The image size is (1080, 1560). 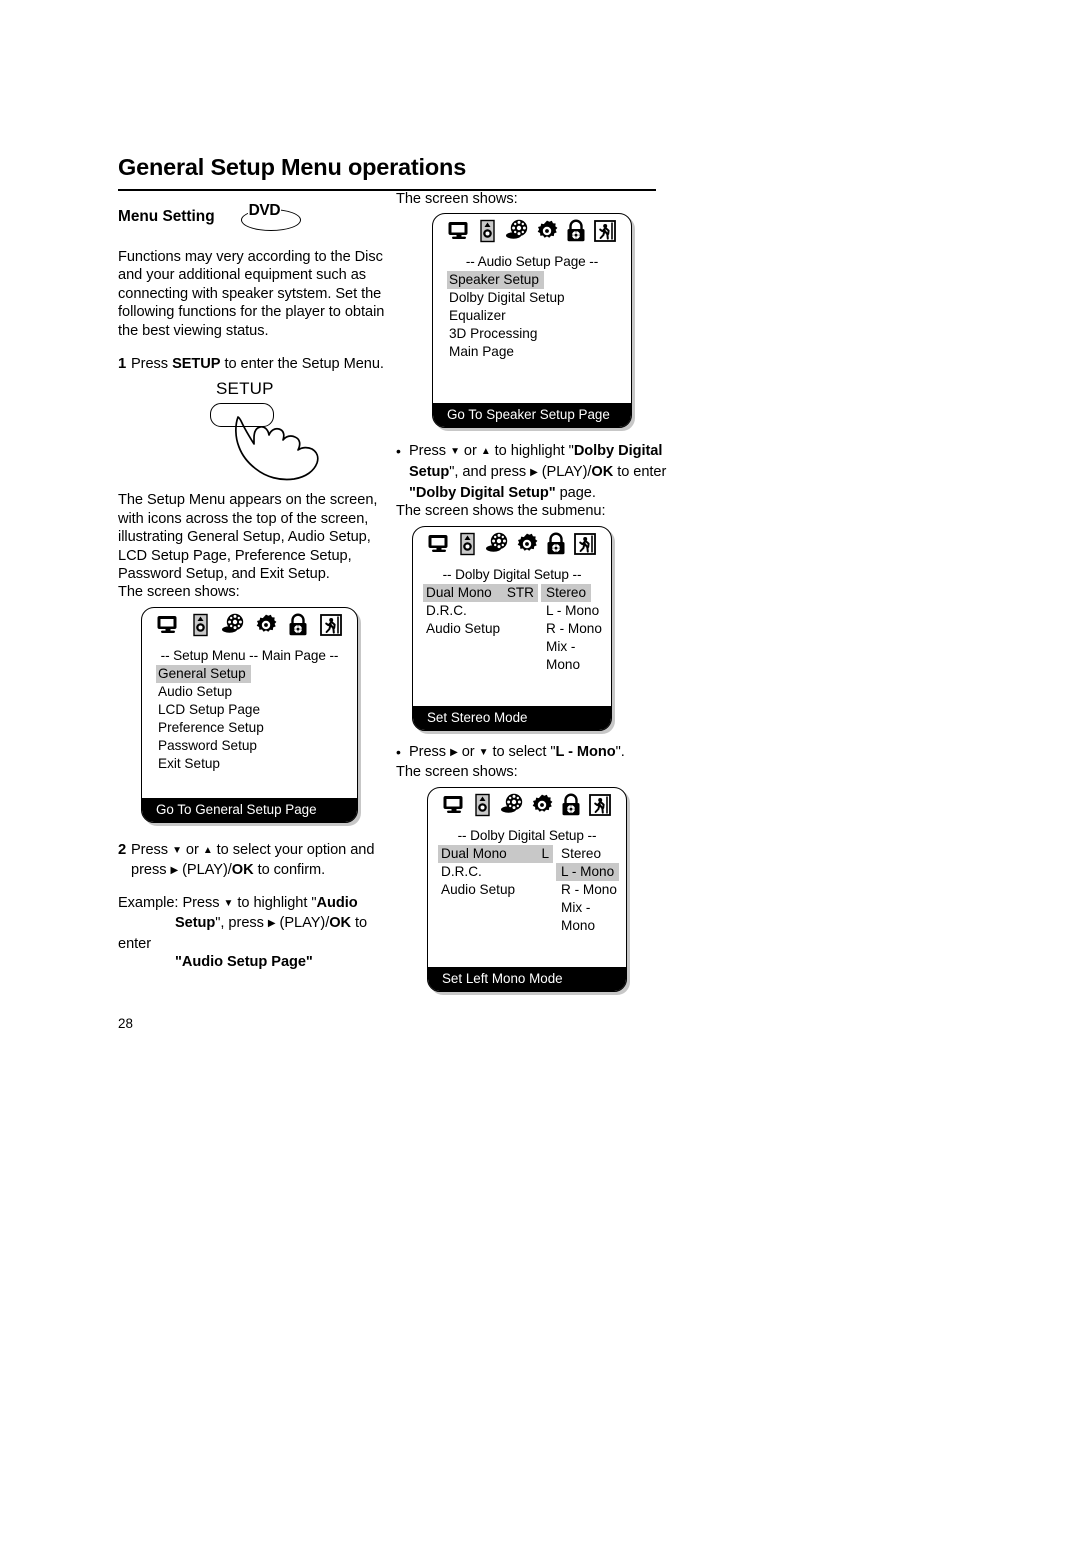 What do you see at coordinates (484, 752) in the screenshot?
I see `arrow-down-icon` at bounding box center [484, 752].